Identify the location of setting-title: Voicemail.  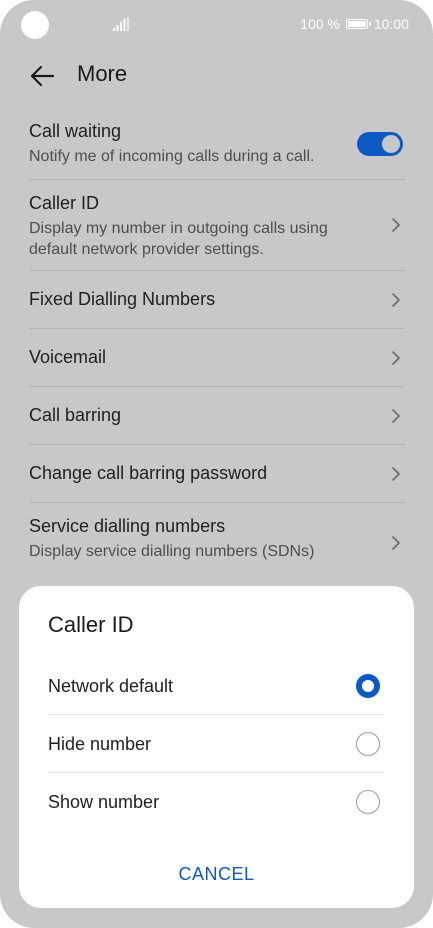
(68, 357).